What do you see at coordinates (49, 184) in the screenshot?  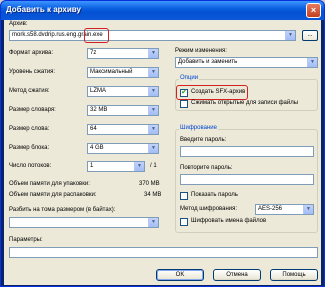 I see `mem-pack-label: Объем памяти для упаковки:` at bounding box center [49, 184].